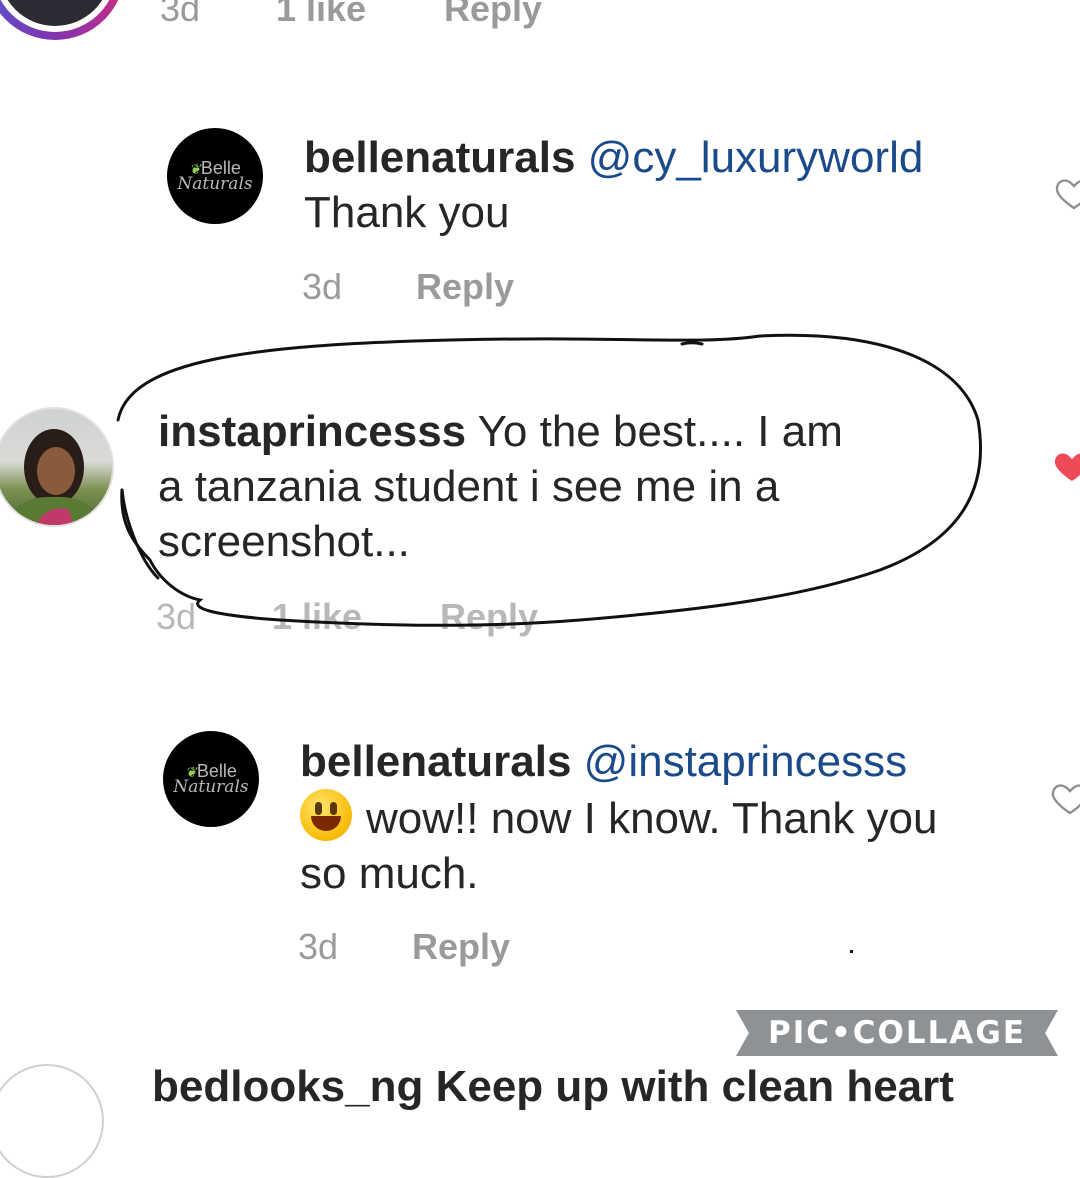  What do you see at coordinates (326, 815) in the screenshot?
I see `grinning-face-emoji-icon` at bounding box center [326, 815].